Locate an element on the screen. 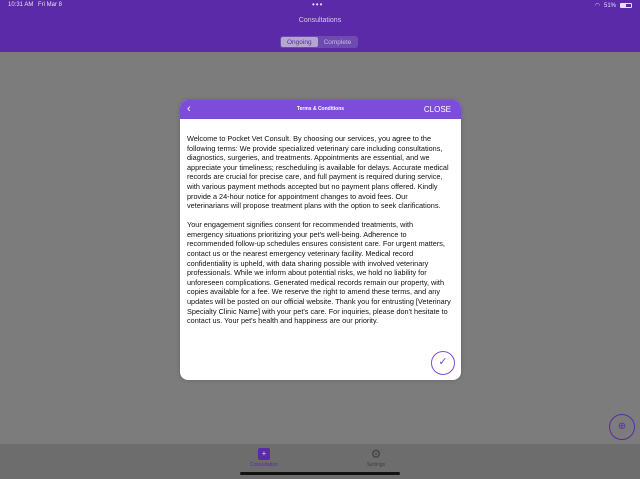  wifi-icon: ◠ is located at coordinates (597, 6).